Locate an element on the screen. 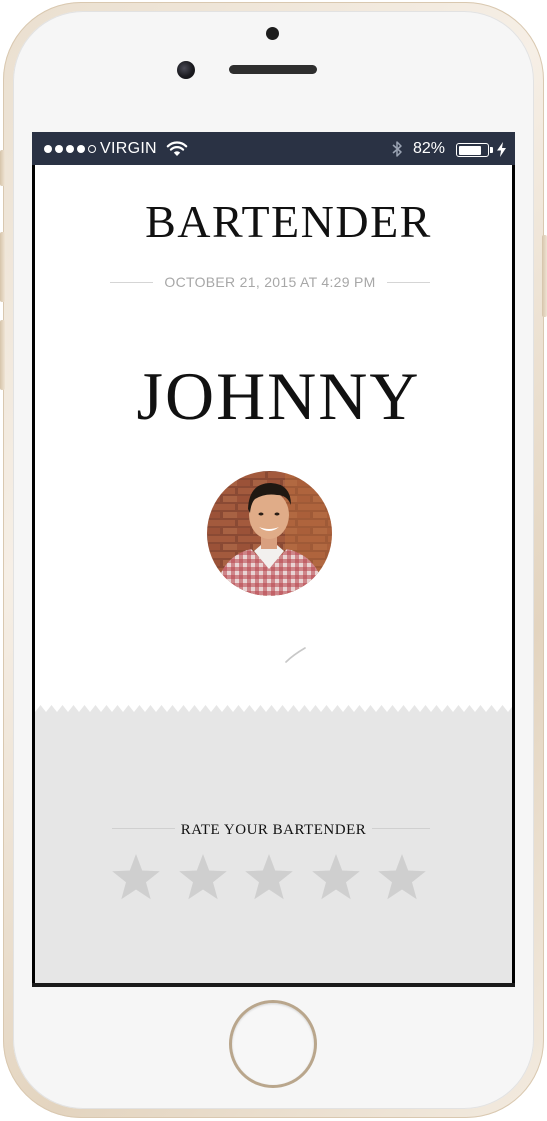 Image resolution: width=547 pixels, height=1121 pixels. front-camera-icon is located at coordinates (186, 70).